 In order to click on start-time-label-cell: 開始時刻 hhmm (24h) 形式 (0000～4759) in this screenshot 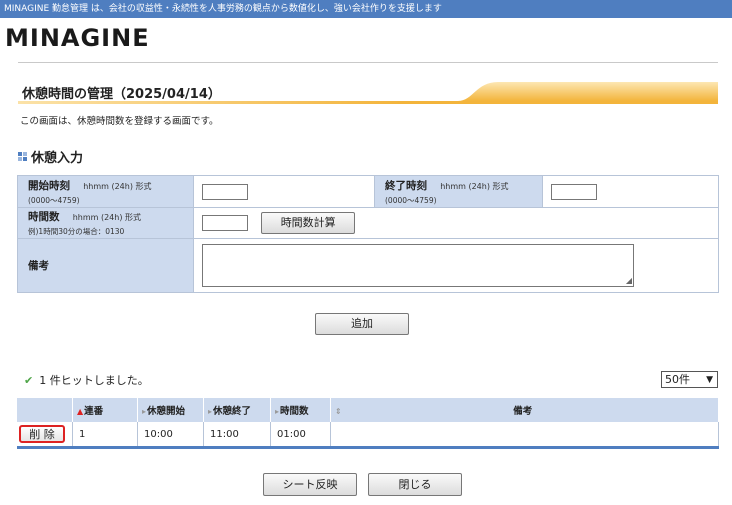, I will do `click(105, 191)`.